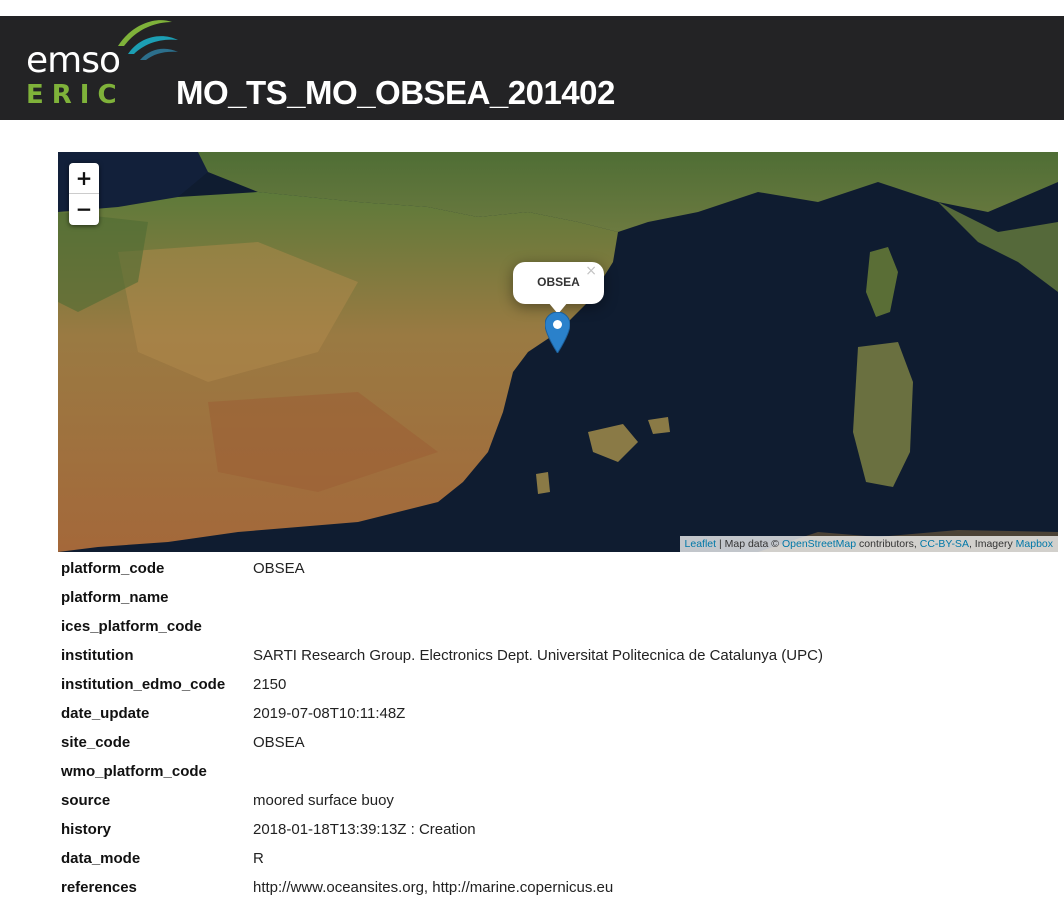  Describe the element at coordinates (558, 713) in the screenshot. I see `metadata-row: date_update 2019-07-08T10:11:48Z` at that location.